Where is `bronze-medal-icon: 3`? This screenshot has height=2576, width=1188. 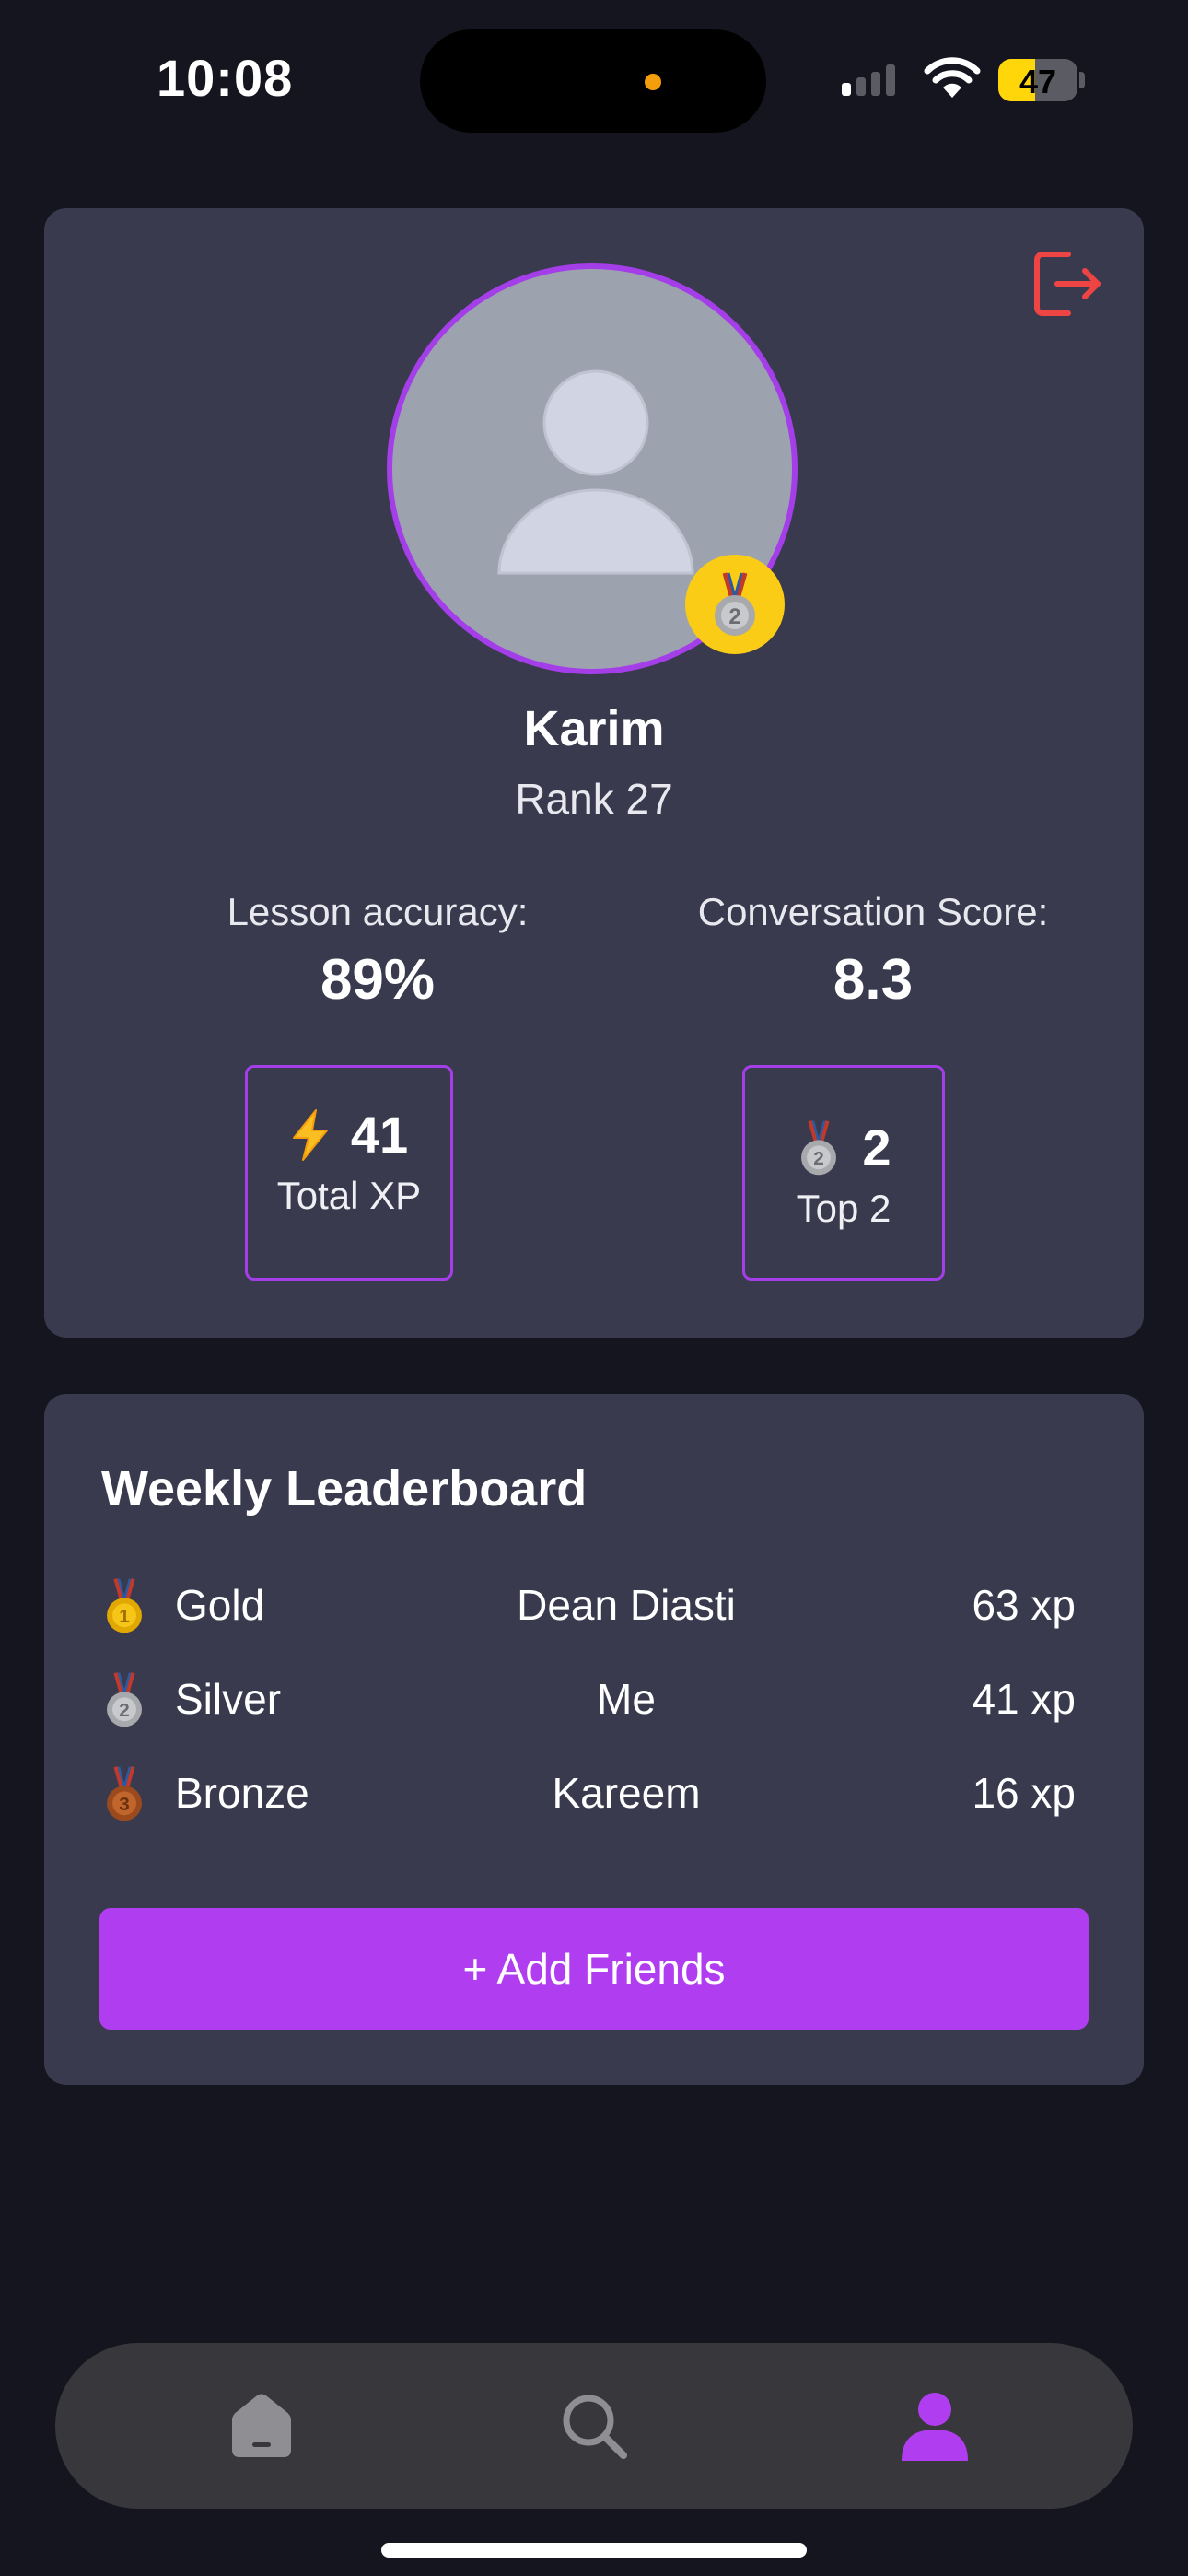 bronze-medal-icon: 3 is located at coordinates (124, 1793).